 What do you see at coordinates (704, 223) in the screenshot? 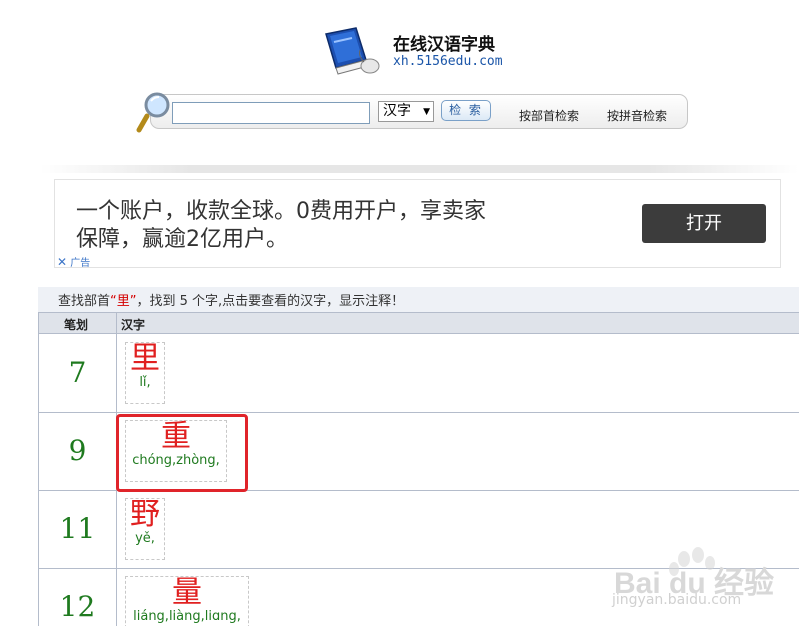
I see `ad-open-button: 打开` at bounding box center [704, 223].